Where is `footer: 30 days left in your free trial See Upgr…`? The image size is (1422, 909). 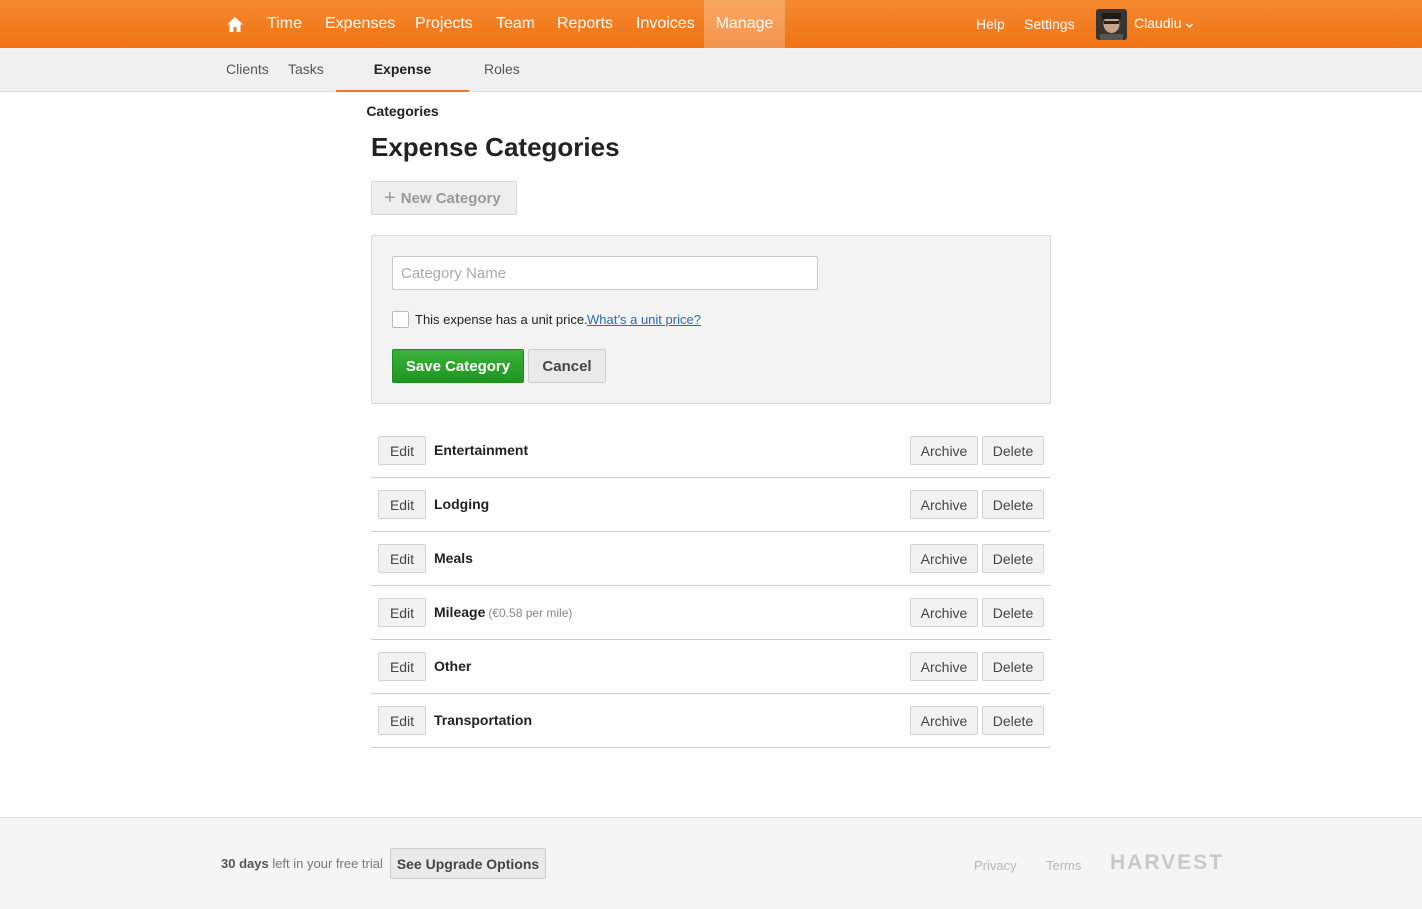 footer: 30 days left in your free trial See Upgr… is located at coordinates (711, 863).